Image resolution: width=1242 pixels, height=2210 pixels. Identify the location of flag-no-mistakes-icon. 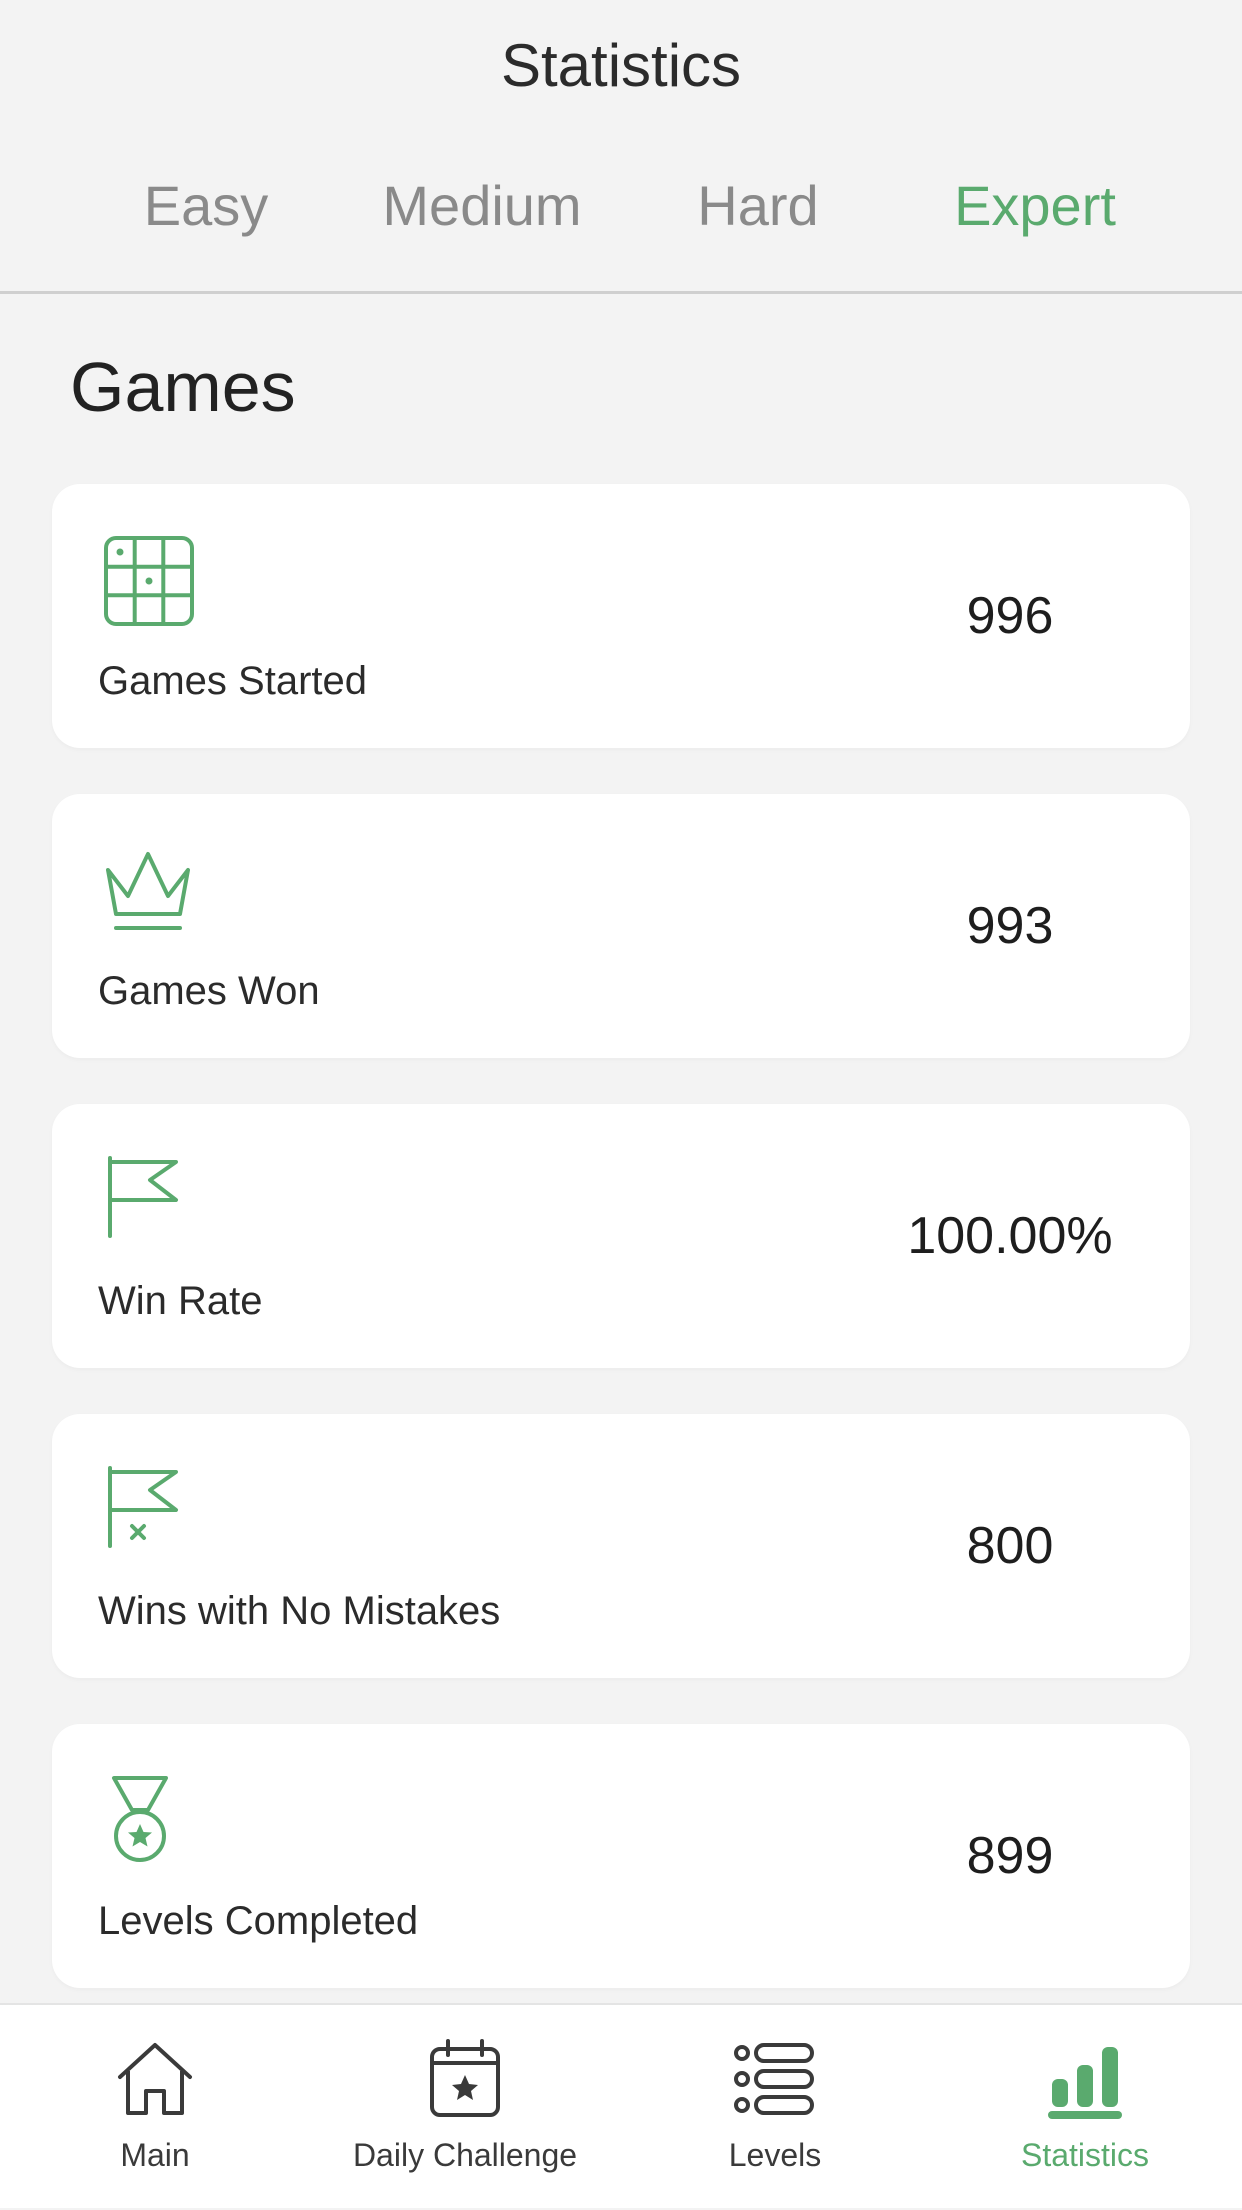
(150, 1512).